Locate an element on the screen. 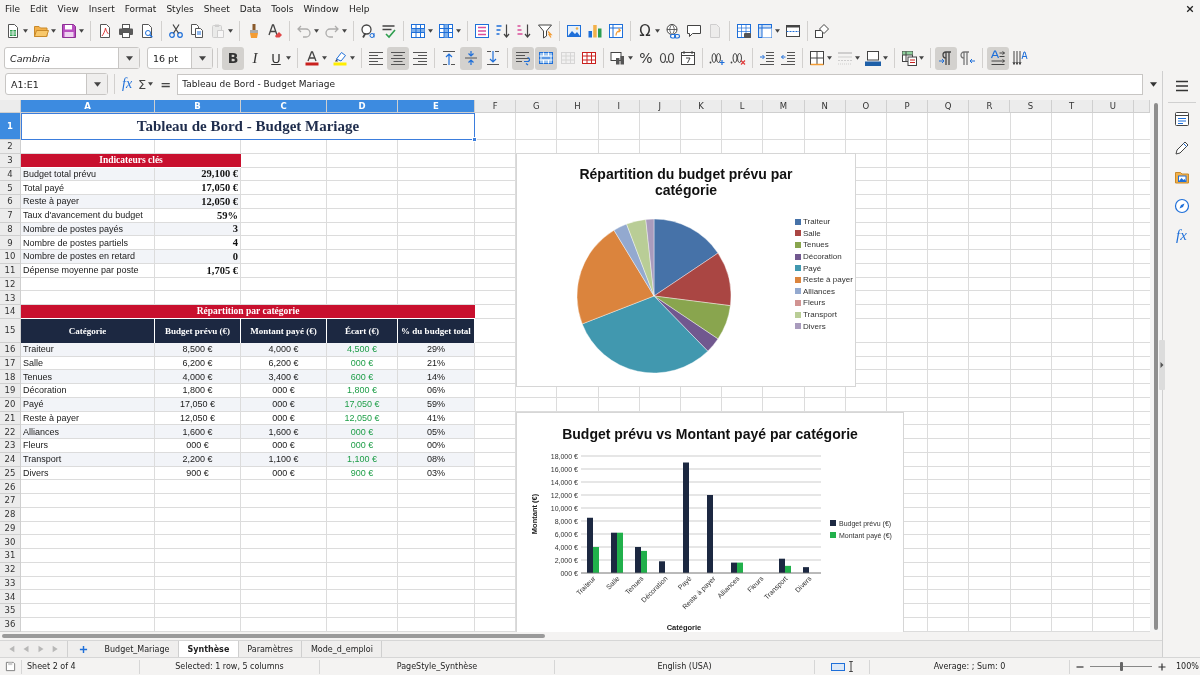  column-header: Q is located at coordinates (949, 106).